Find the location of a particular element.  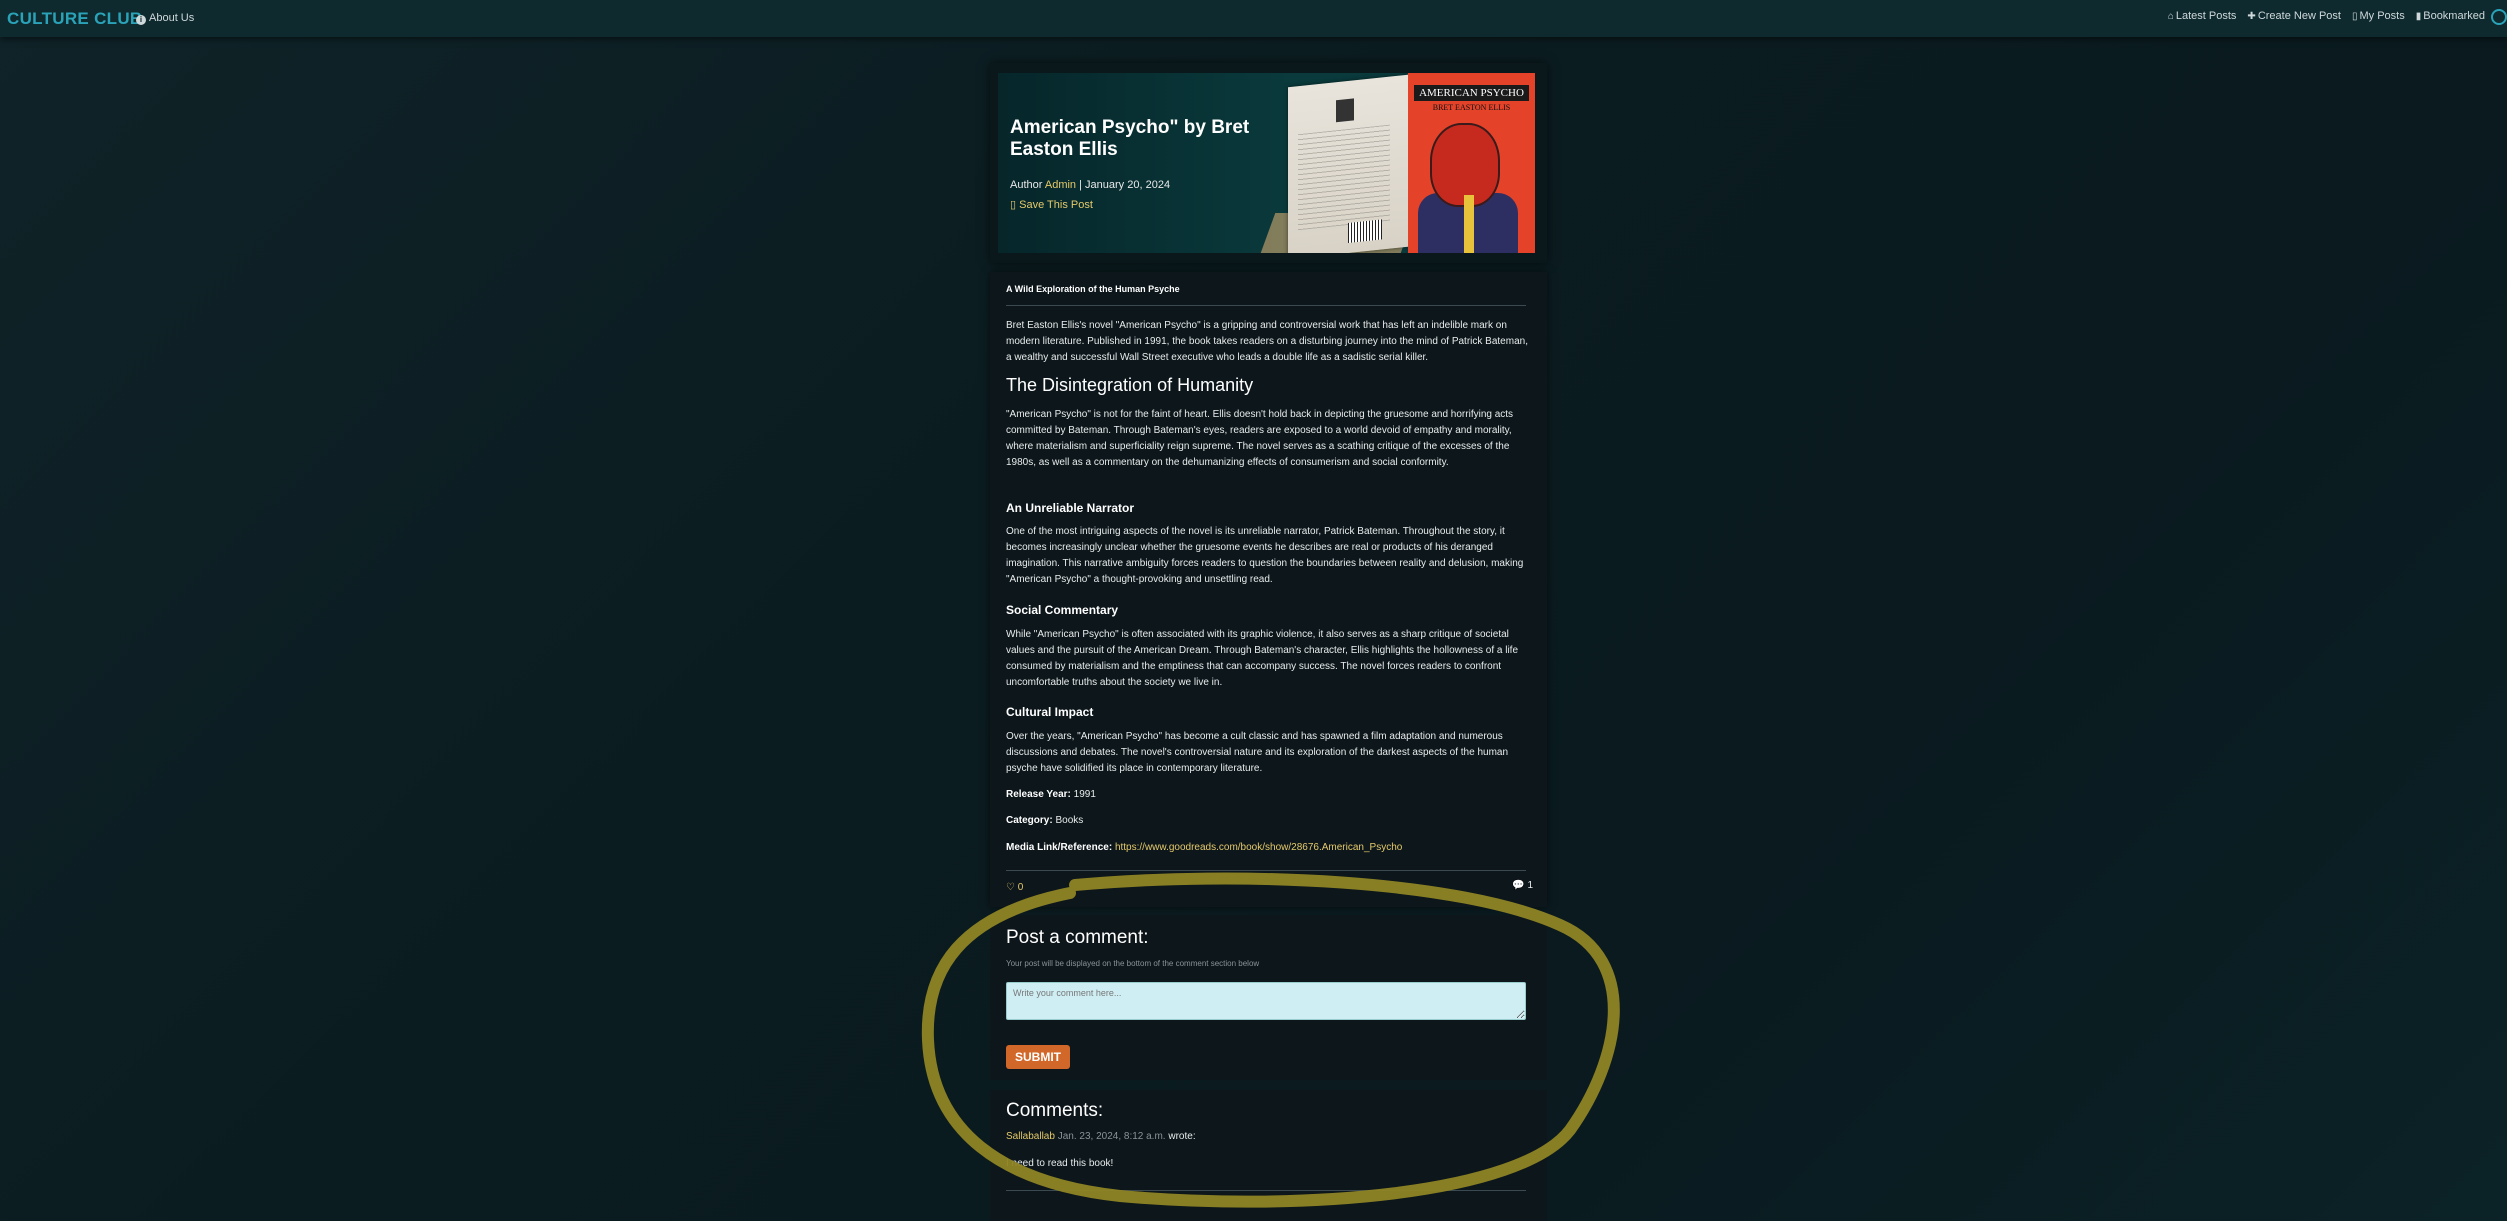

heading-disintegration: The Disintegration of Humanity is located at coordinates (1130, 385).